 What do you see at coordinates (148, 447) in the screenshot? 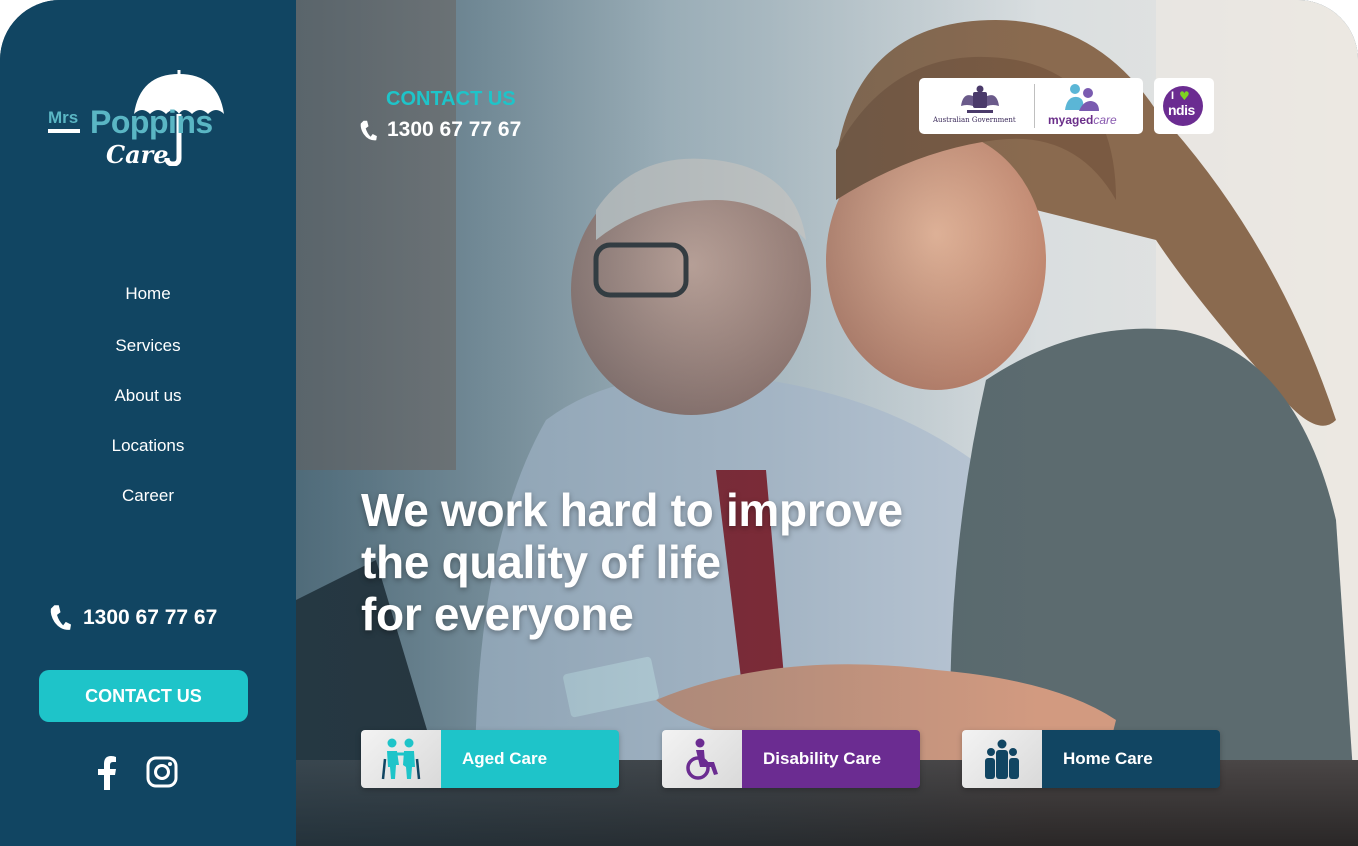
I see `nav-item-locations: Locations` at bounding box center [148, 447].